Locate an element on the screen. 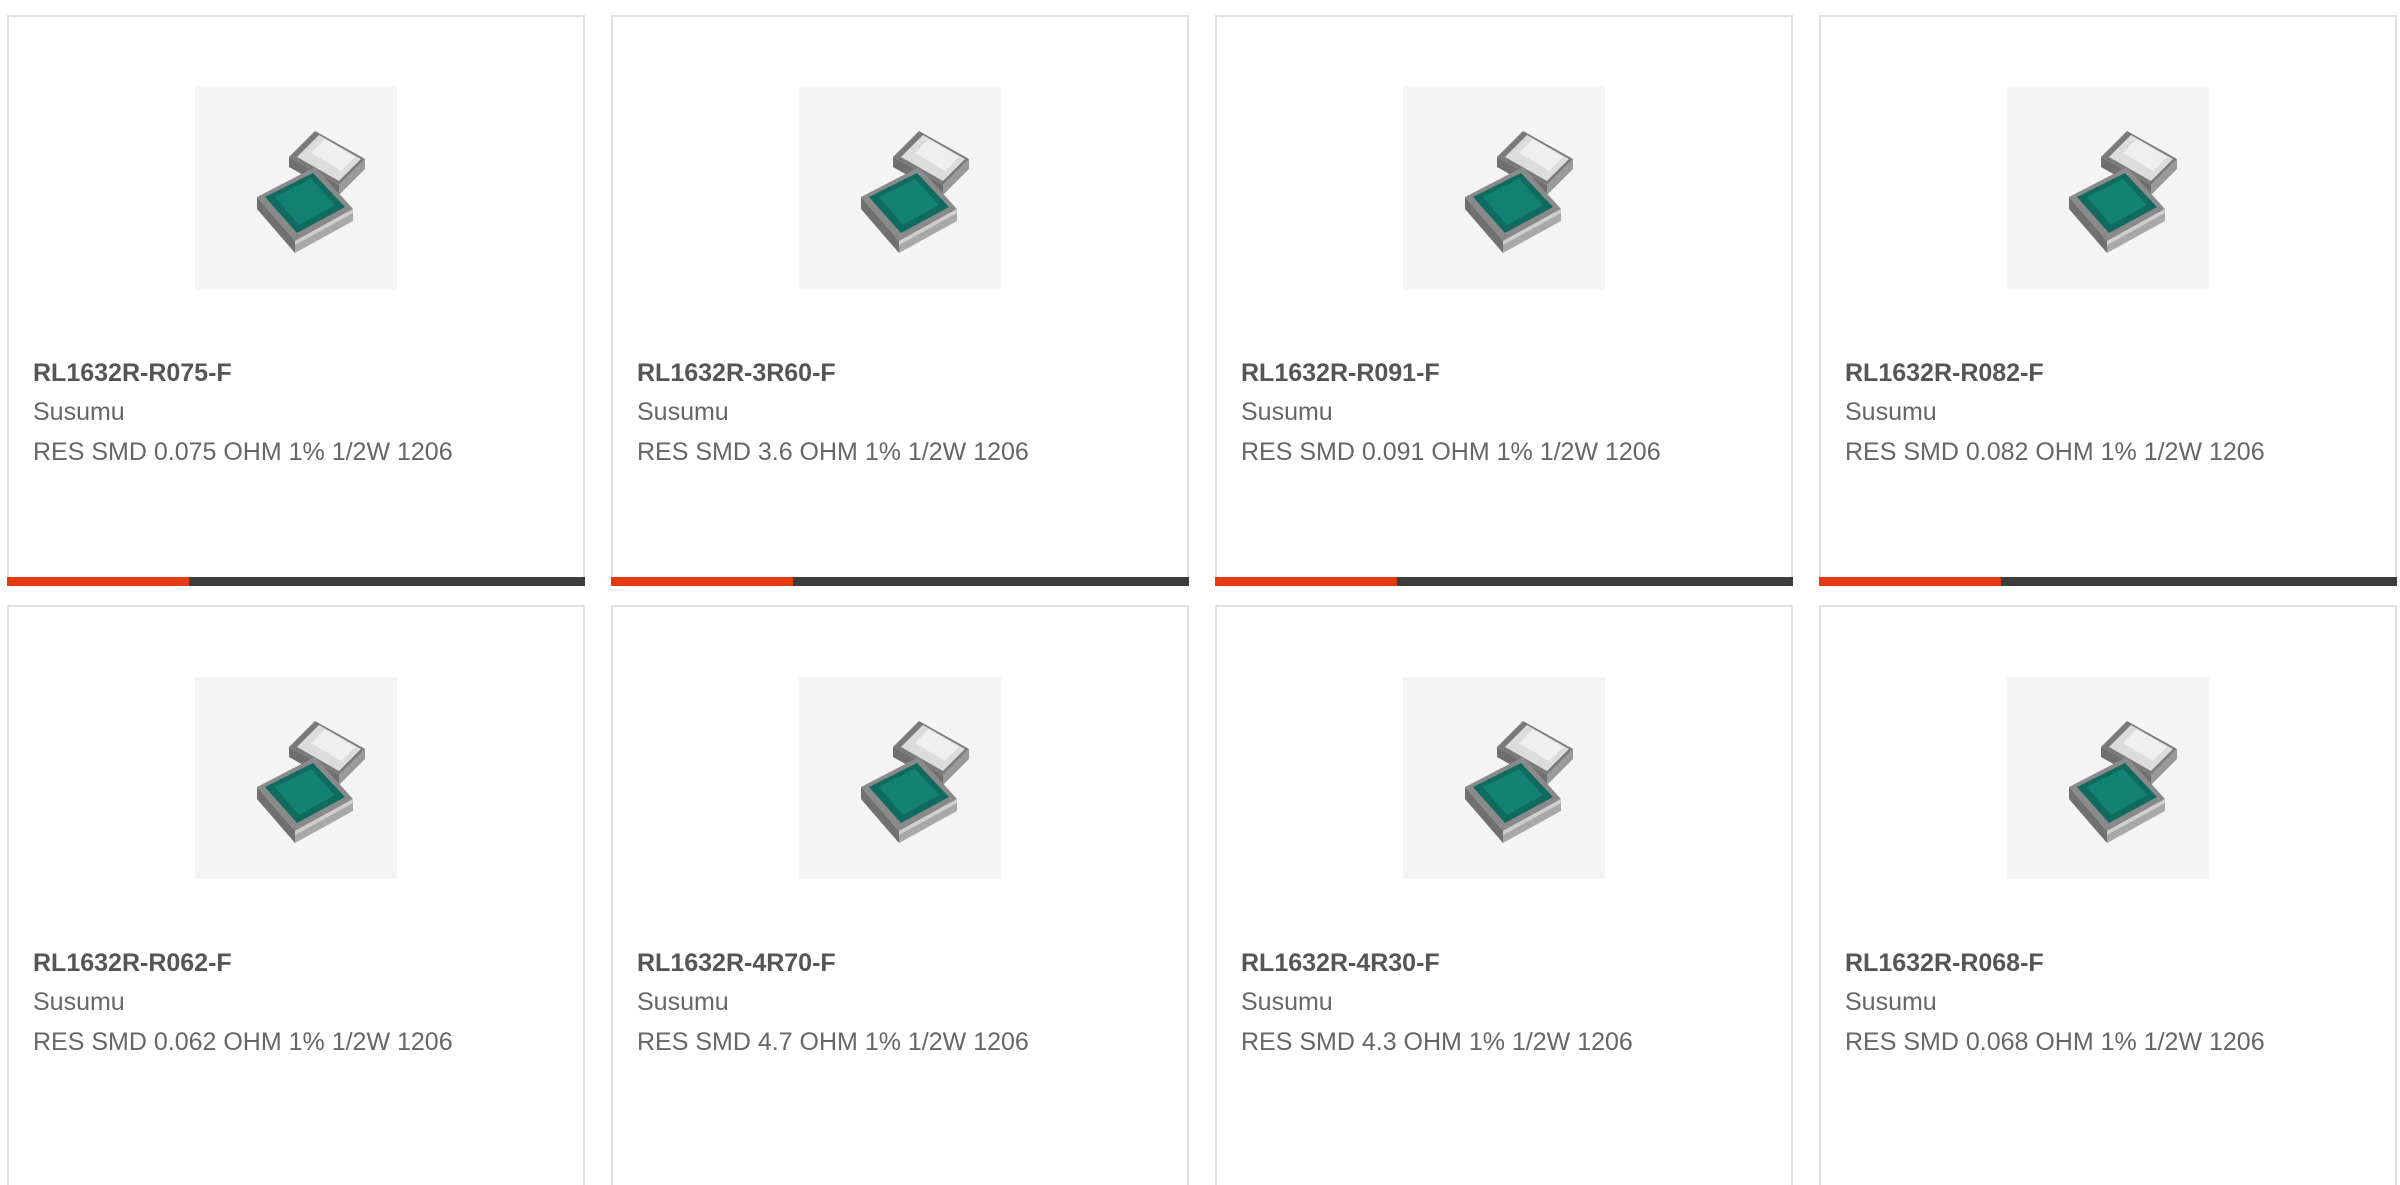 This screenshot has width=2400, height=1185. product-description: RES SMD 0.068 OHM 1% 1/2W 1206 is located at coordinates (2055, 1042).